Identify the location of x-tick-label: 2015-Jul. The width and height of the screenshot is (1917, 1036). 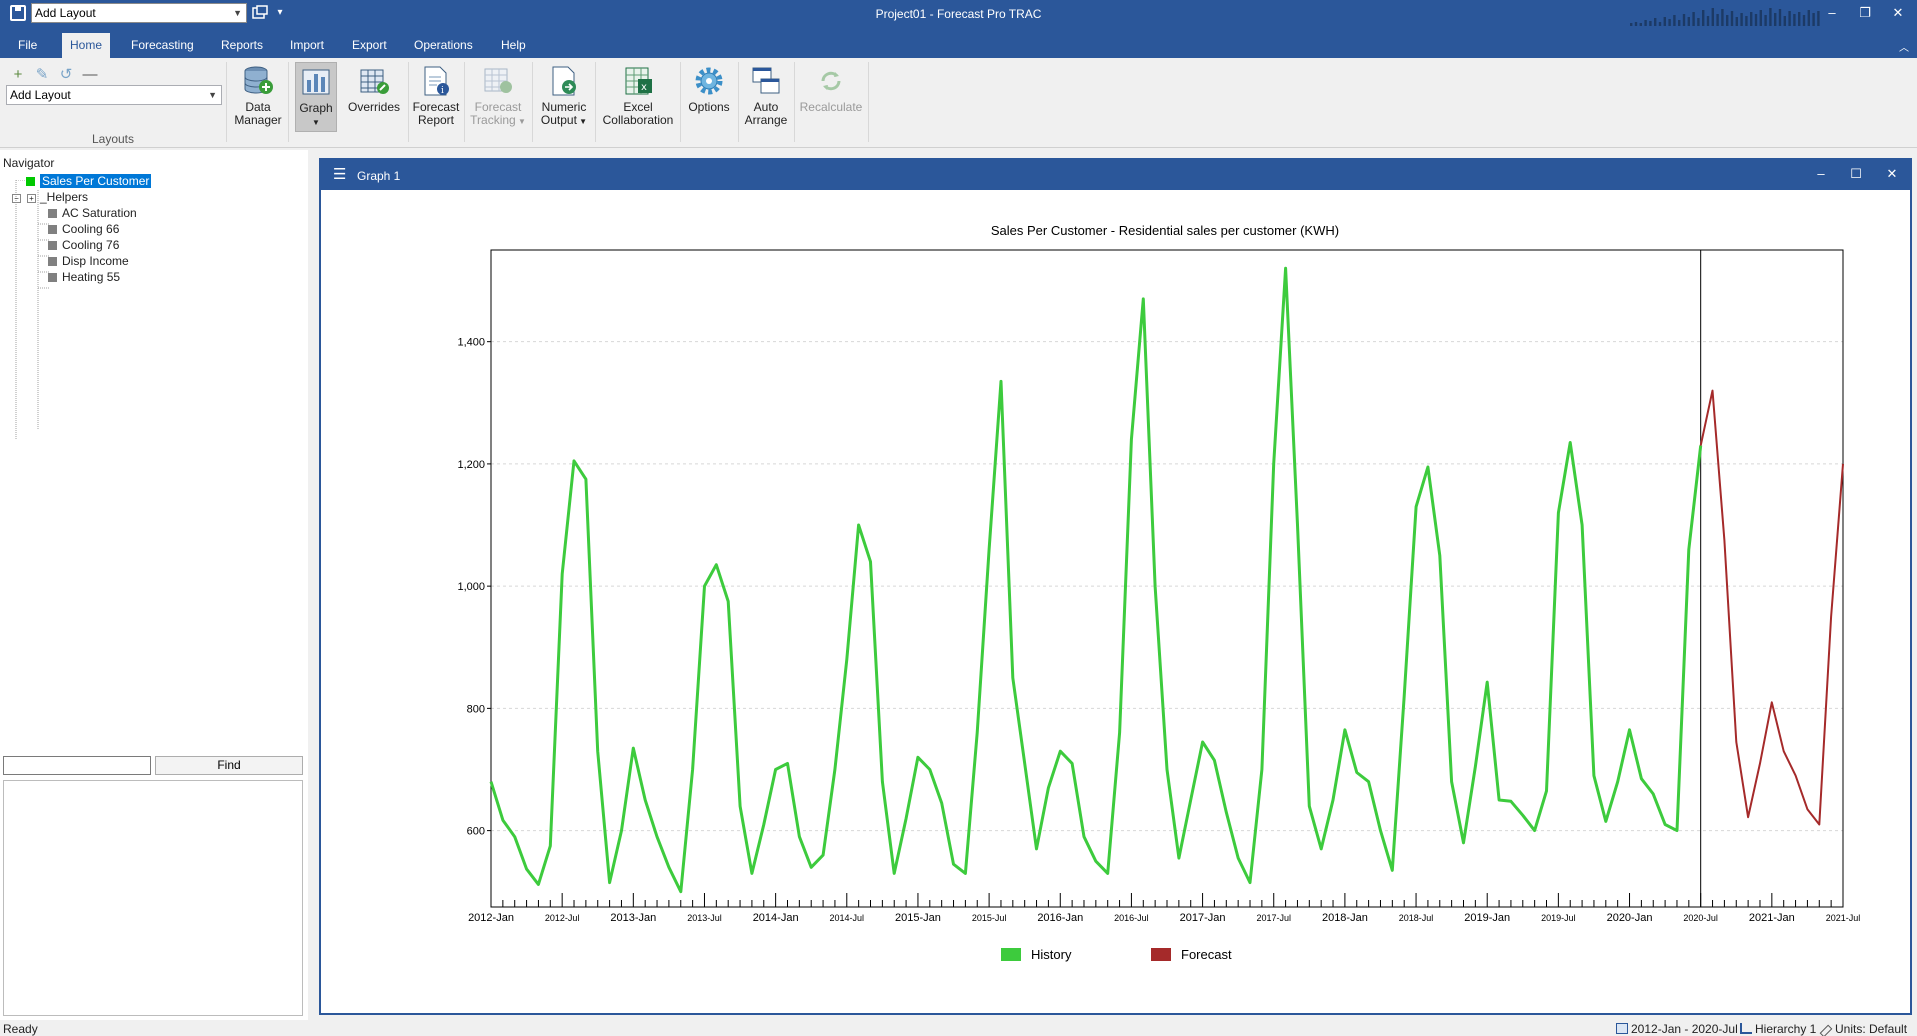
(989, 918).